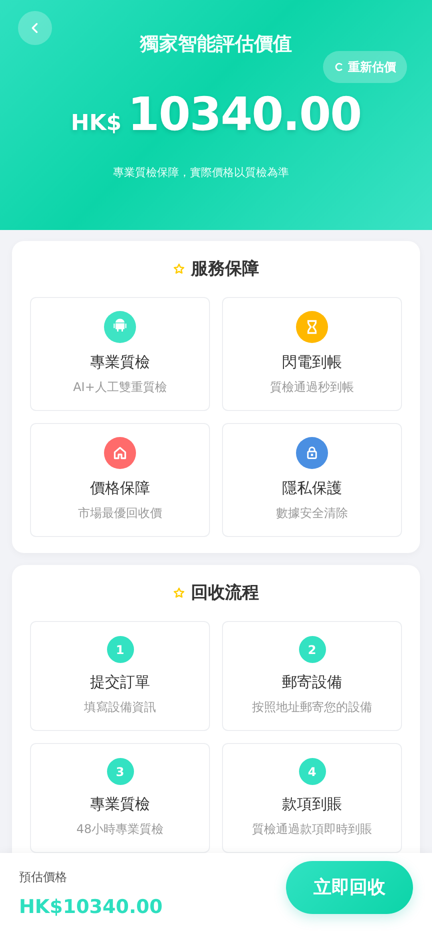 The image size is (432, 934). Describe the element at coordinates (216, 44) in the screenshot. I see `page-title: 獨家智能評估價值` at that location.